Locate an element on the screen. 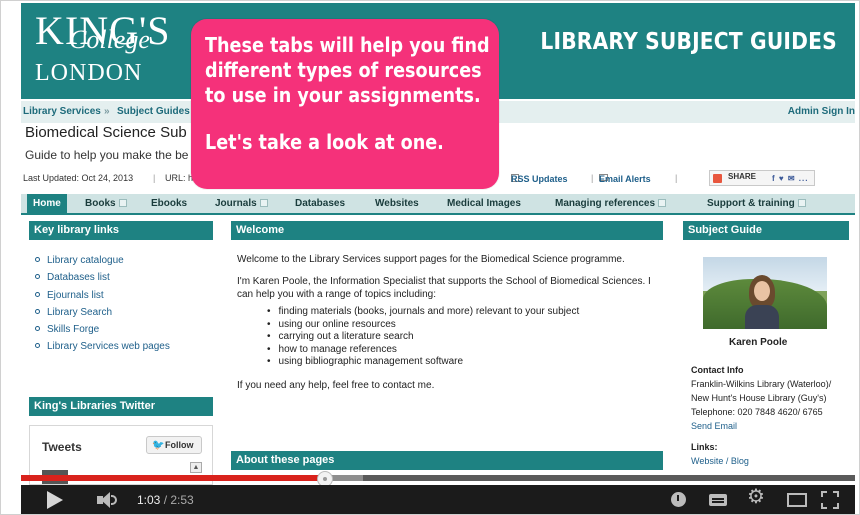  watch-later-icon is located at coordinates (678, 499).